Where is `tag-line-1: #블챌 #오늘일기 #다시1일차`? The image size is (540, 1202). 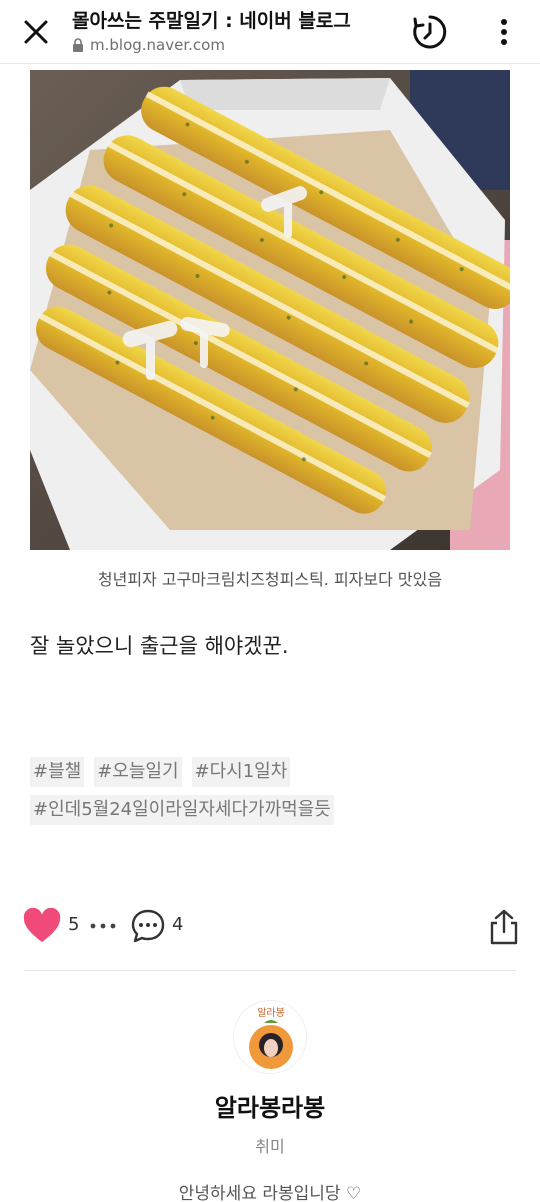 tag-line-1: #블챌 #오늘일기 #다시1일차 is located at coordinates (270, 772).